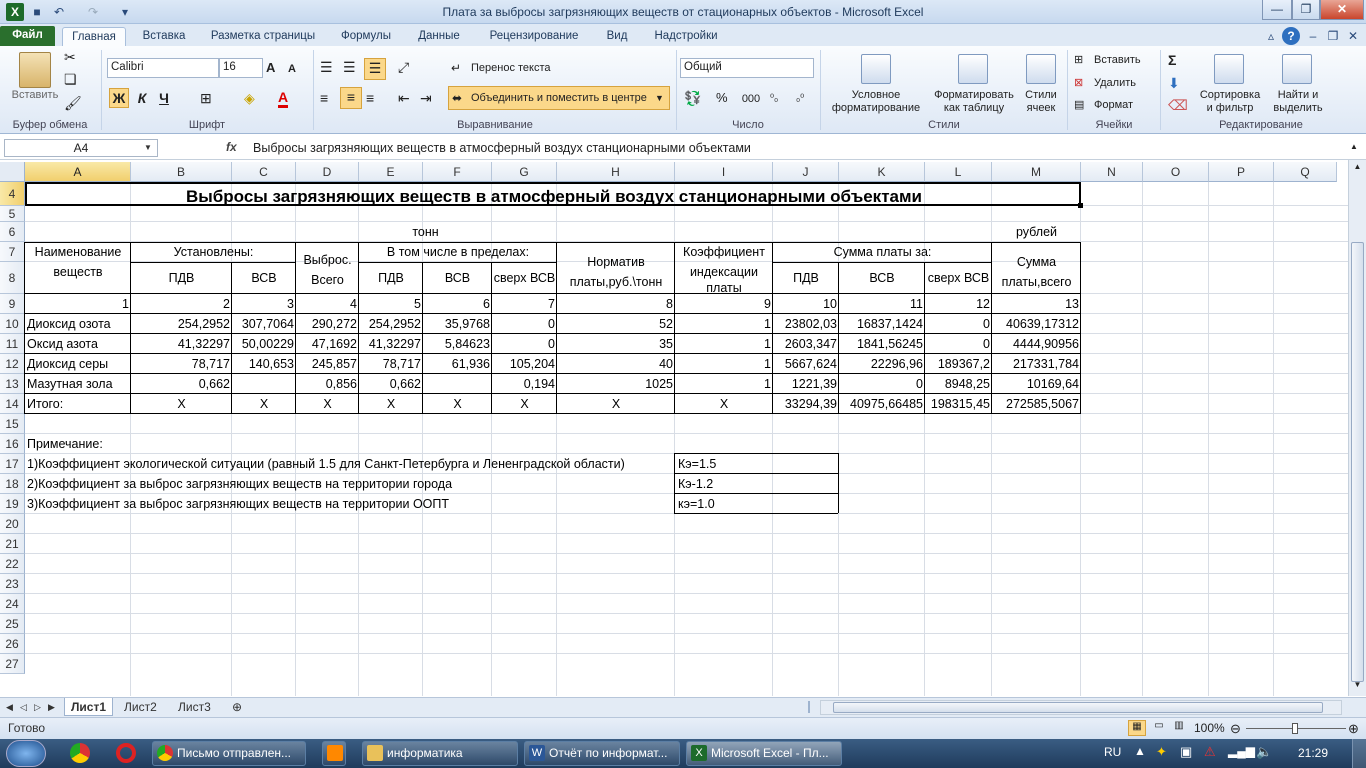 The width and height of the screenshot is (1366, 768). What do you see at coordinates (326, 67) in the screenshot?
I see `align-top-icon: ☰` at bounding box center [326, 67].